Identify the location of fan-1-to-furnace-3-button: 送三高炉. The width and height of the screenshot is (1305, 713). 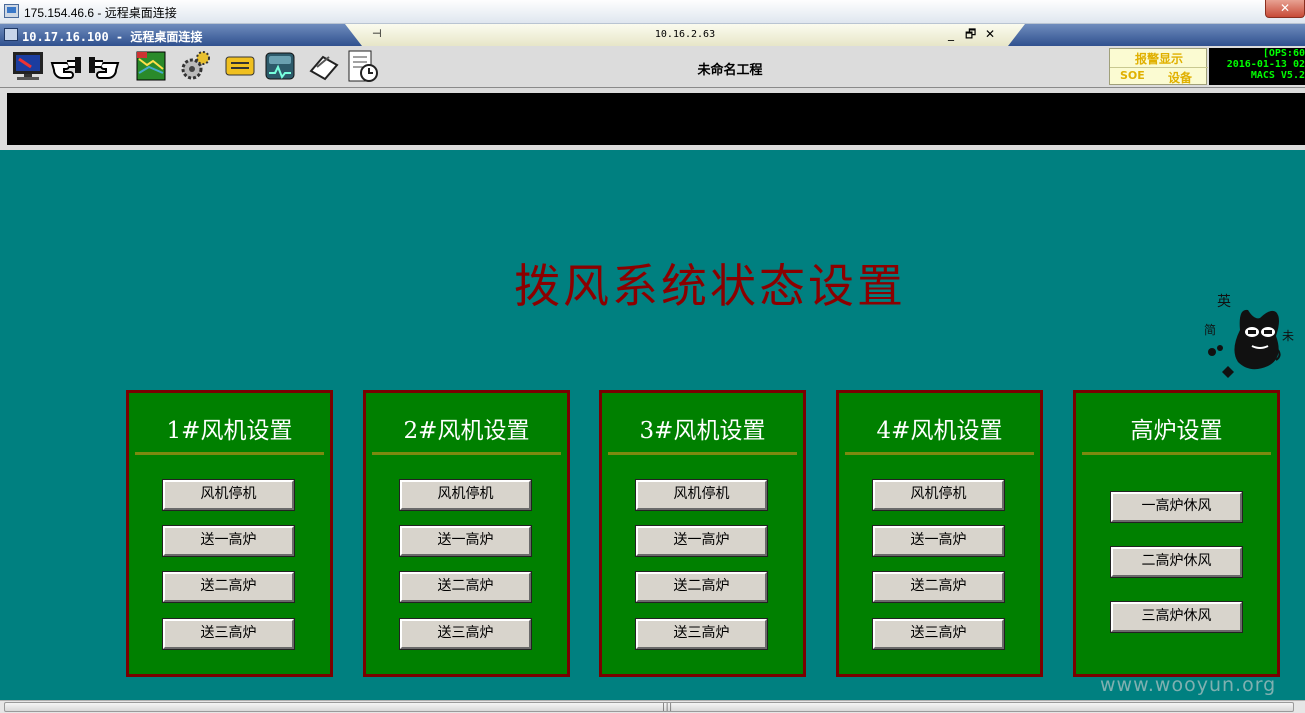
(228, 634).